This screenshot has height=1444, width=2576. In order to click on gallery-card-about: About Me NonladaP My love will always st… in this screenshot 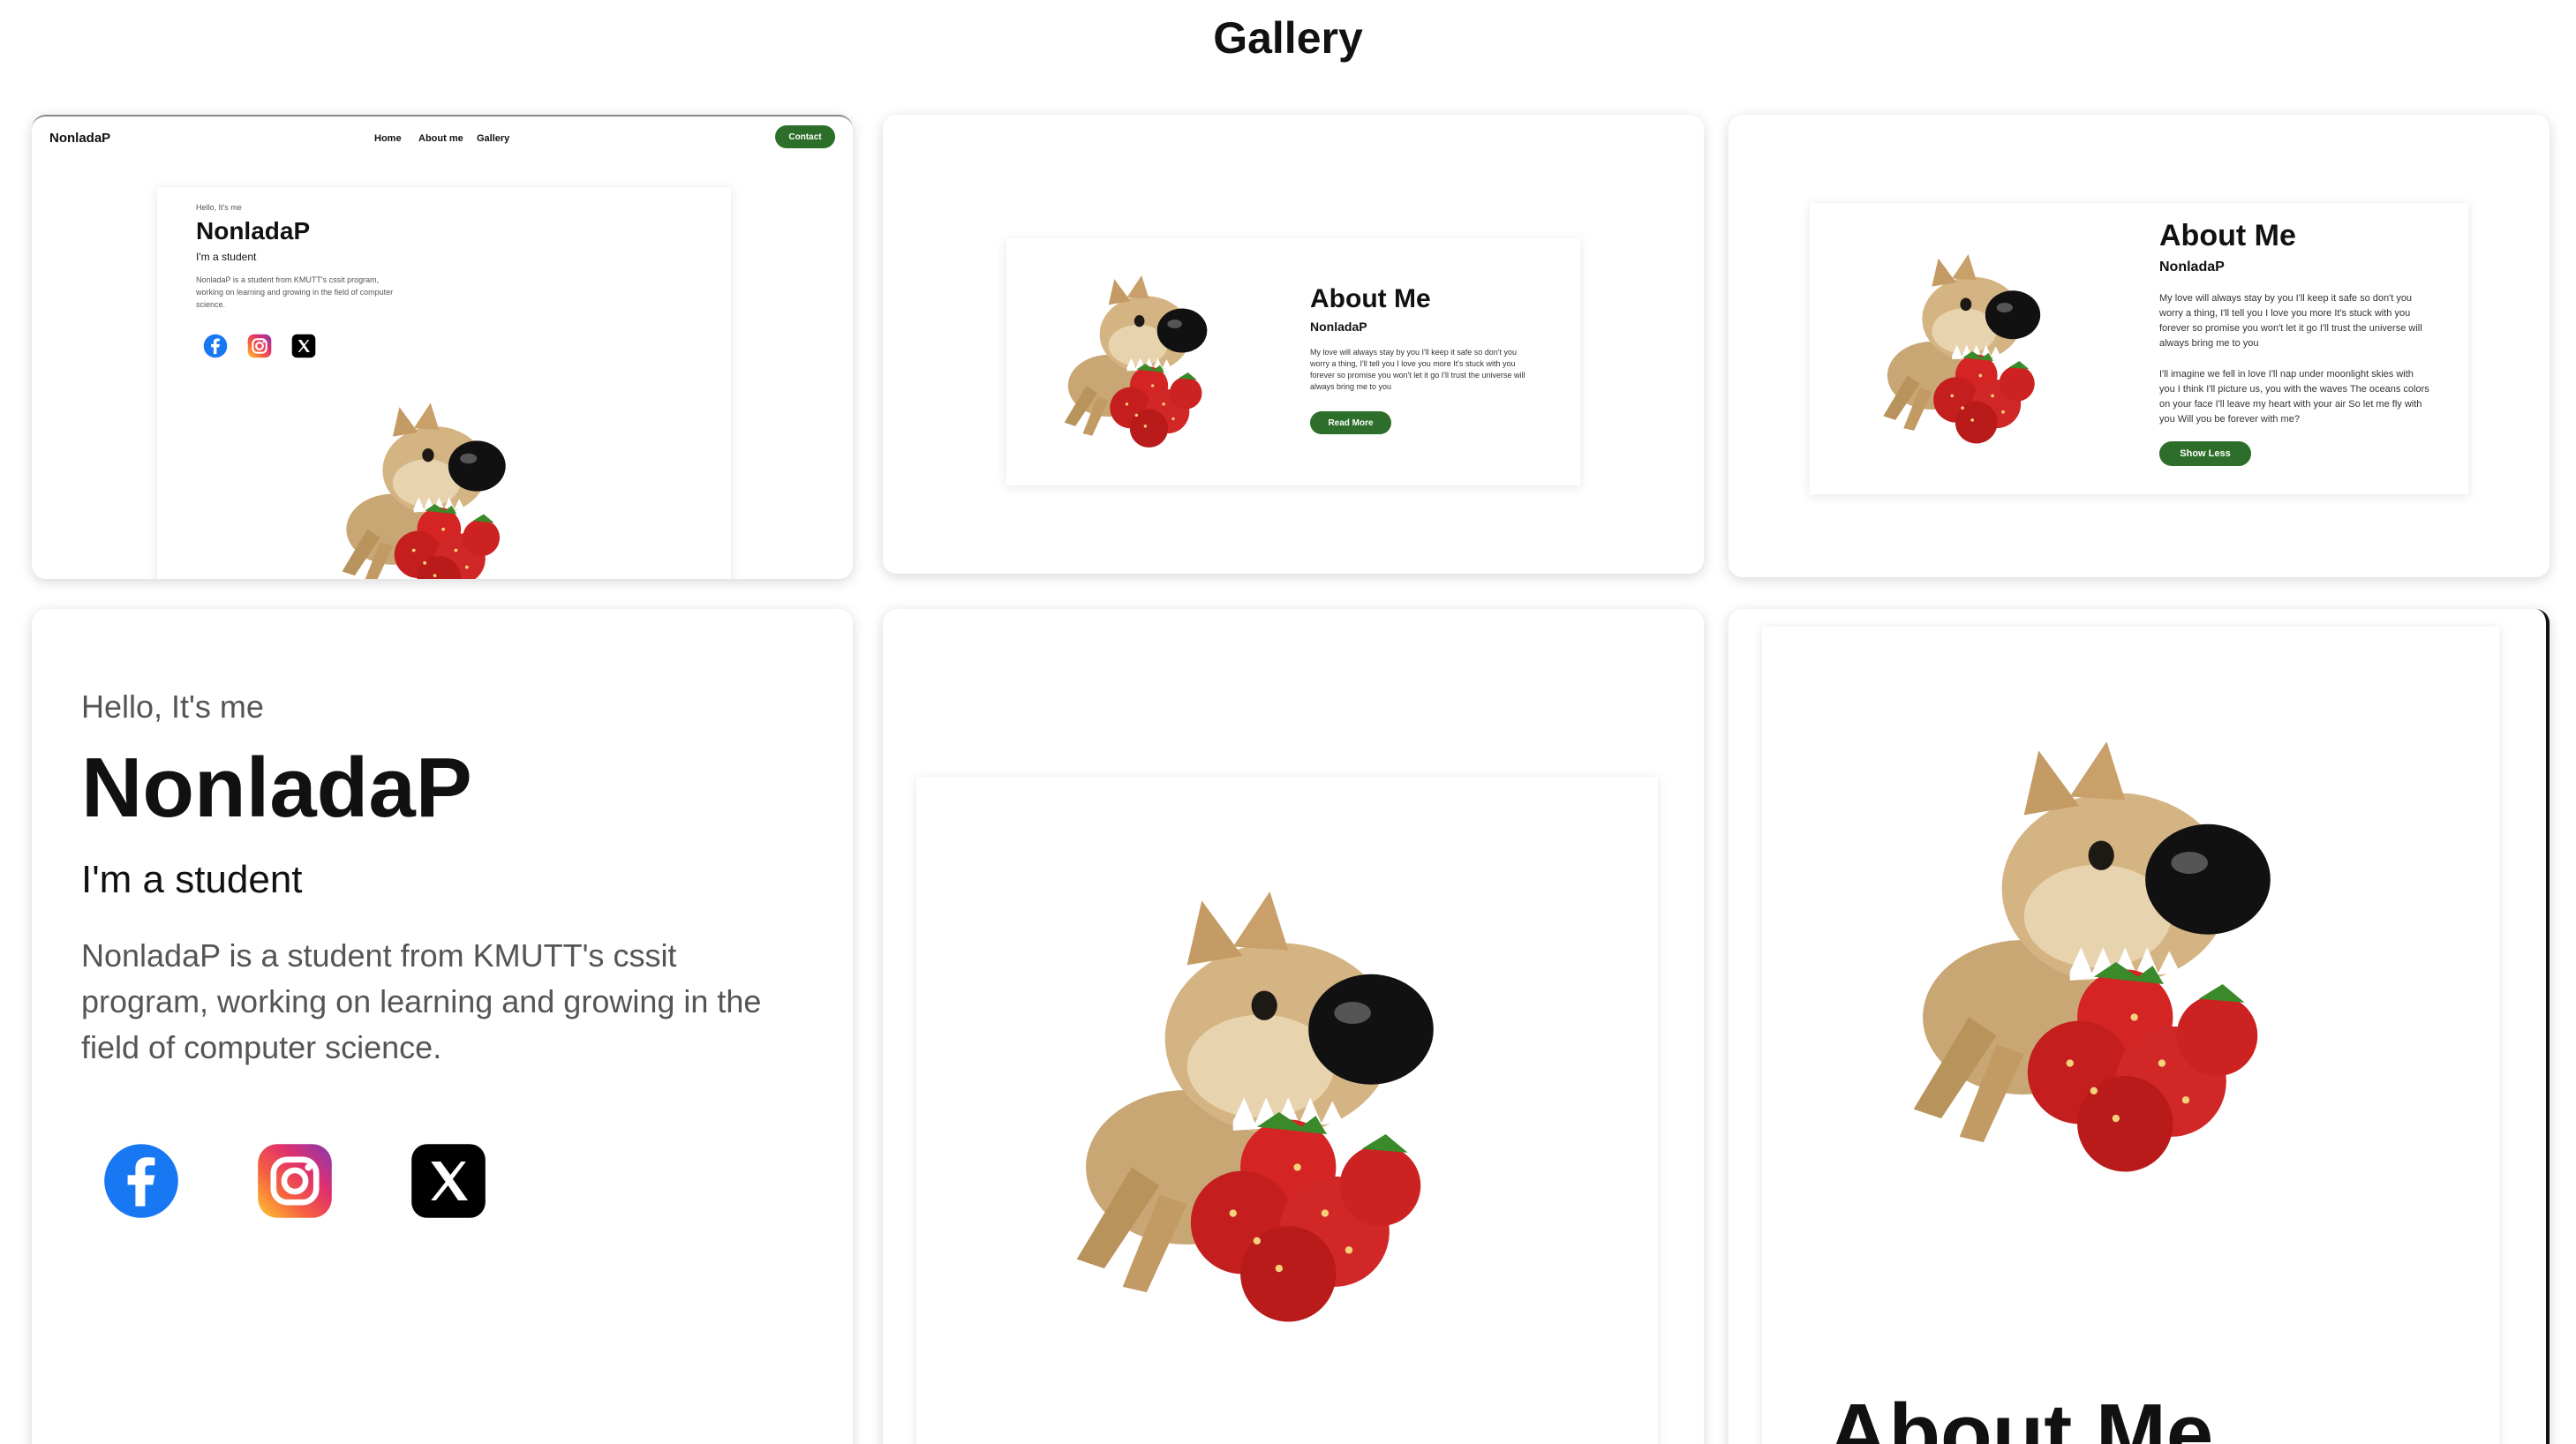, I will do `click(1293, 345)`.